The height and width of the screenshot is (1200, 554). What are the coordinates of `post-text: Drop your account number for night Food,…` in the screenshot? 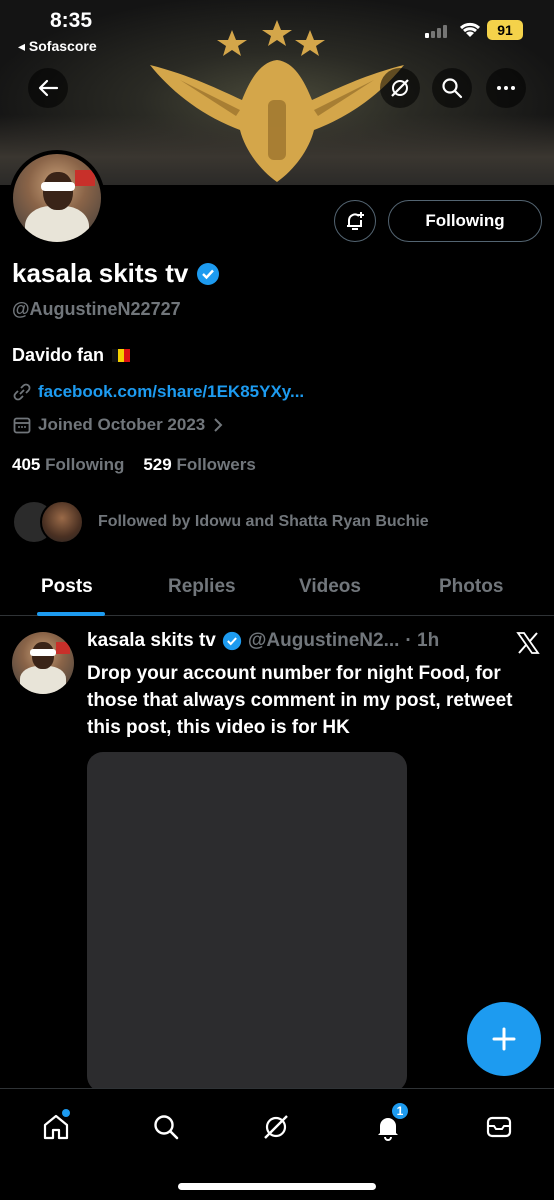 It's located at (300, 700).